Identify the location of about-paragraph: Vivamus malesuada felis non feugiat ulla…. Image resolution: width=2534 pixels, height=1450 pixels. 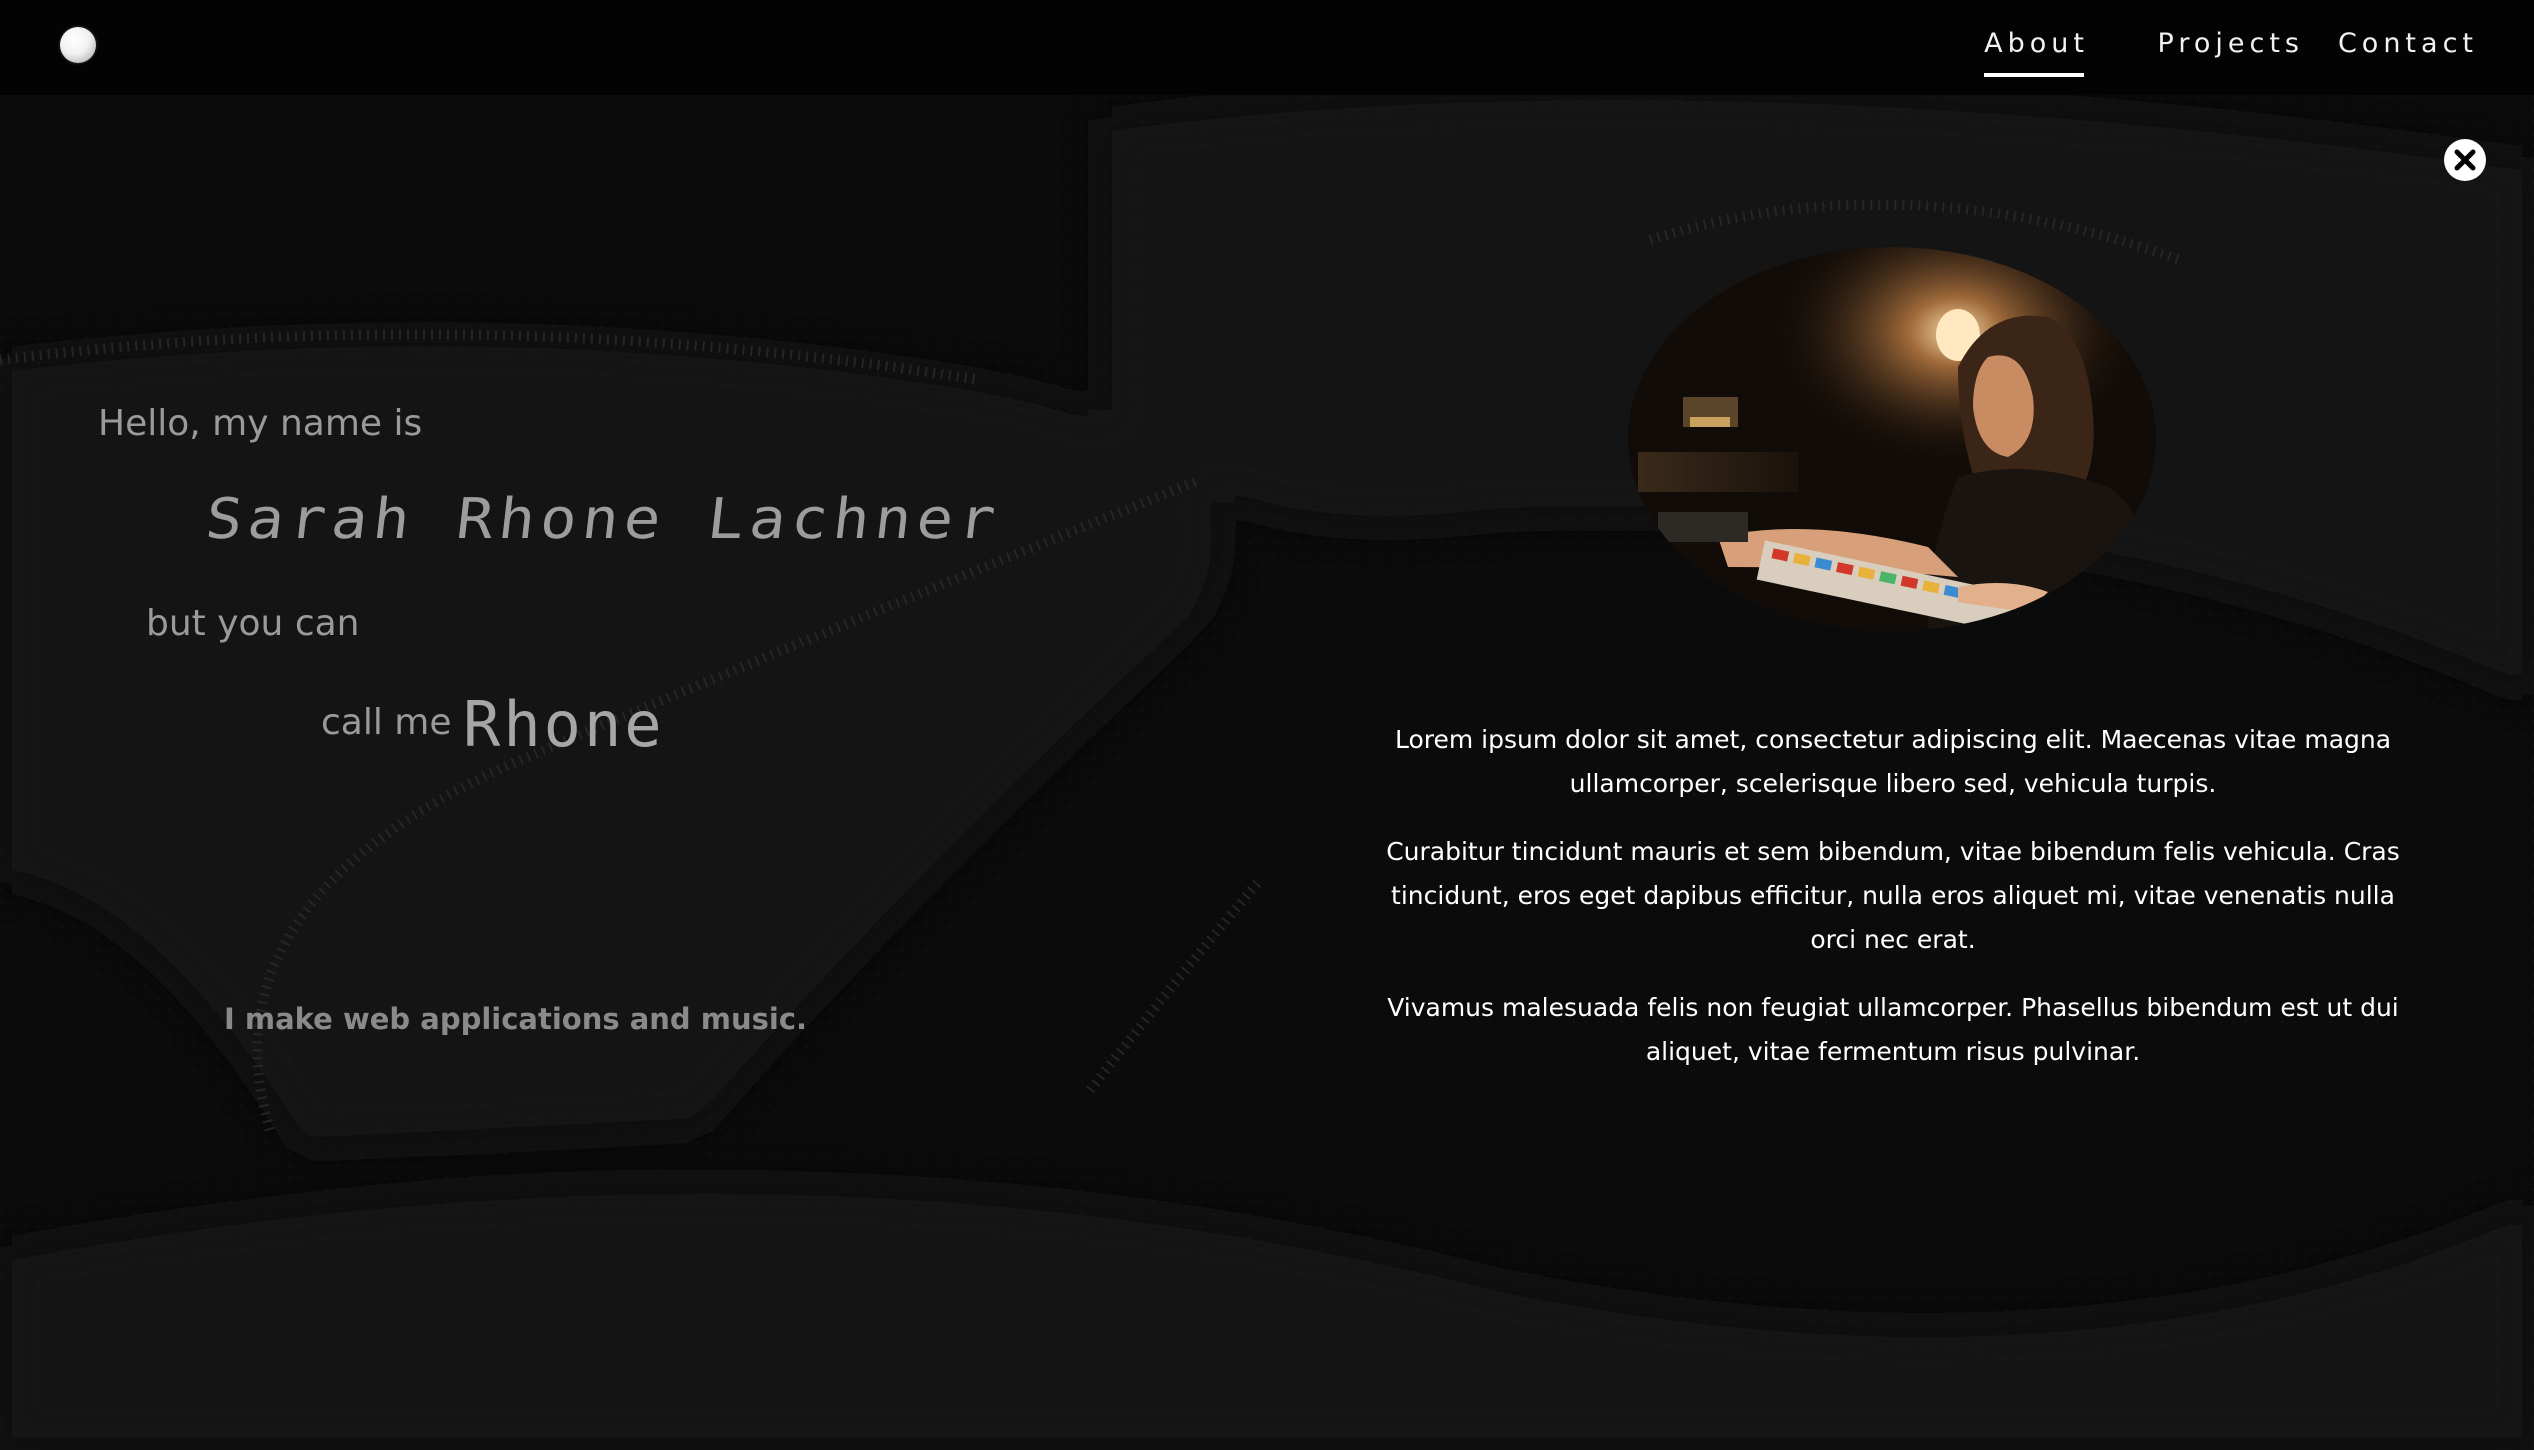
(1893, 1029).